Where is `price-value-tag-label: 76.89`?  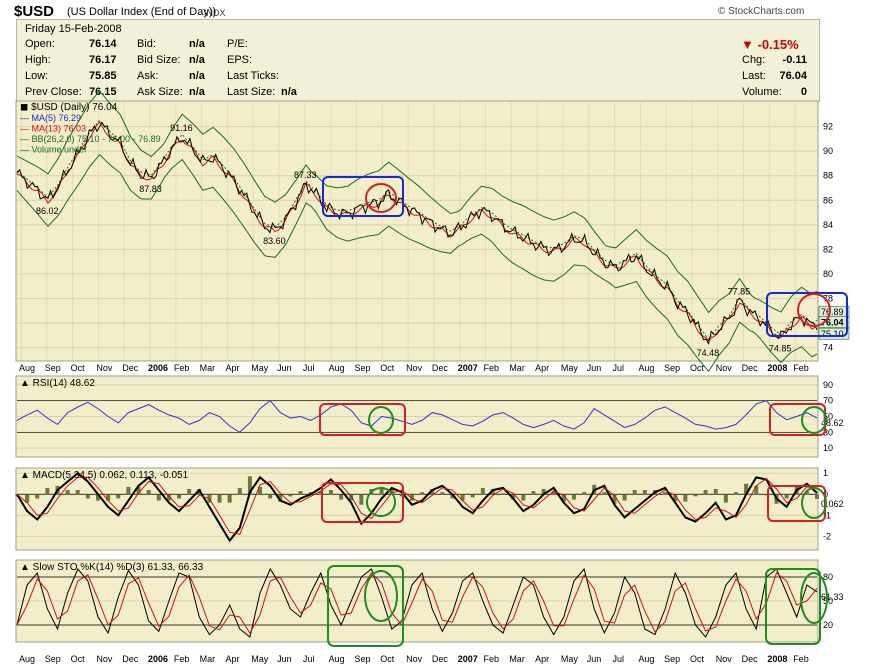
price-value-tag-label: 76.89 is located at coordinates (832, 312).